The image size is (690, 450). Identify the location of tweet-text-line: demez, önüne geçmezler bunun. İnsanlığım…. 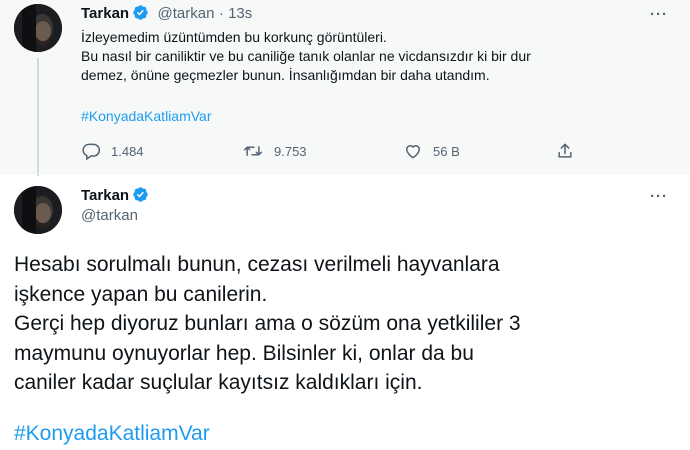
(285, 75).